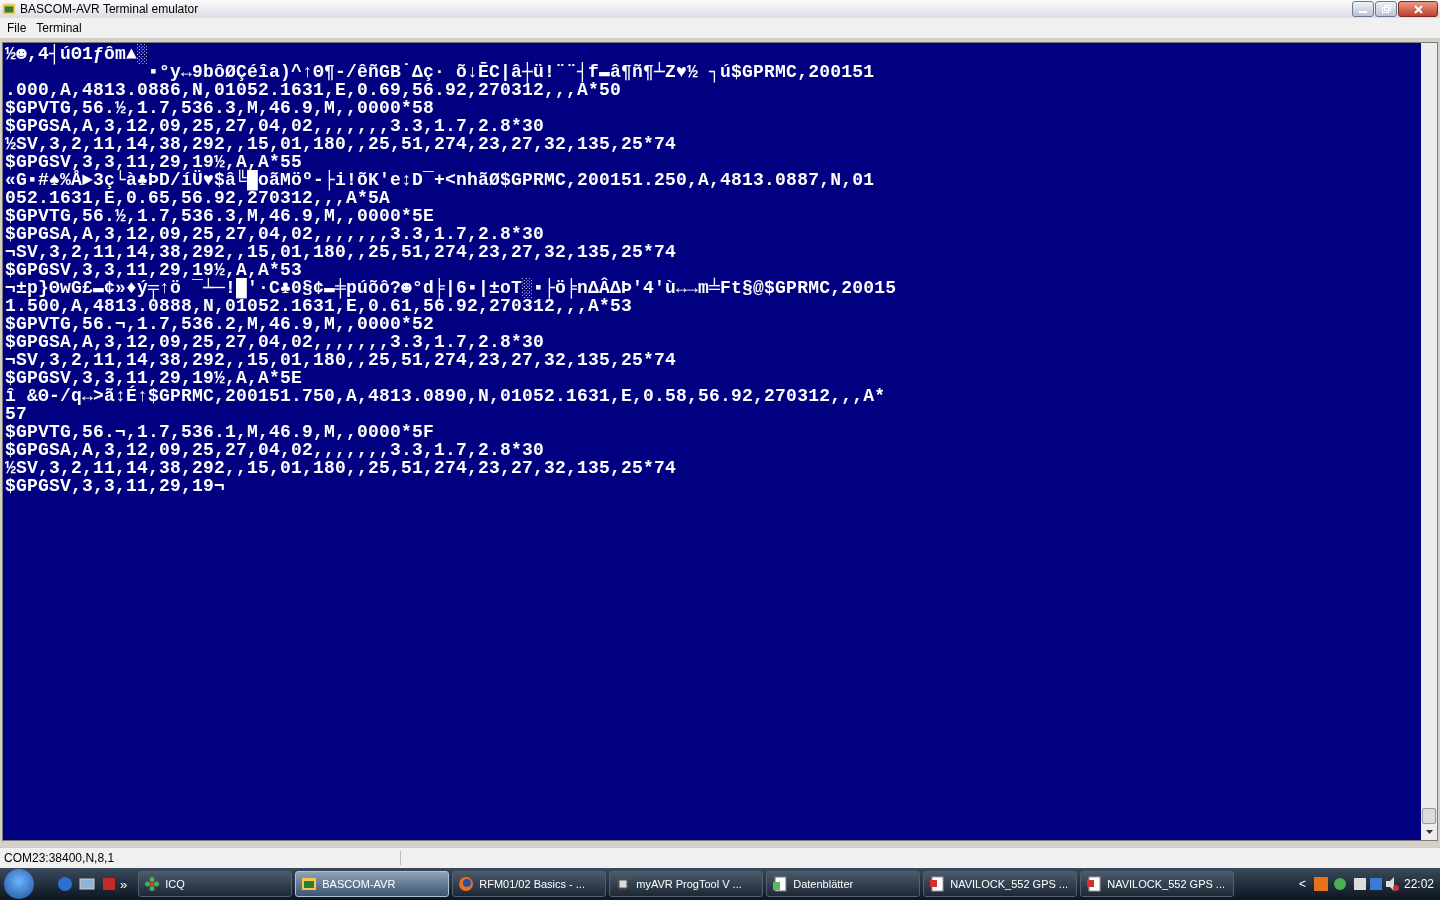 This screenshot has width=1440, height=900. Describe the element at coordinates (198, 198) in the screenshot. I see `terminal-line: 052.1631,E,0.65,56.92,270312,,,A*5A` at that location.